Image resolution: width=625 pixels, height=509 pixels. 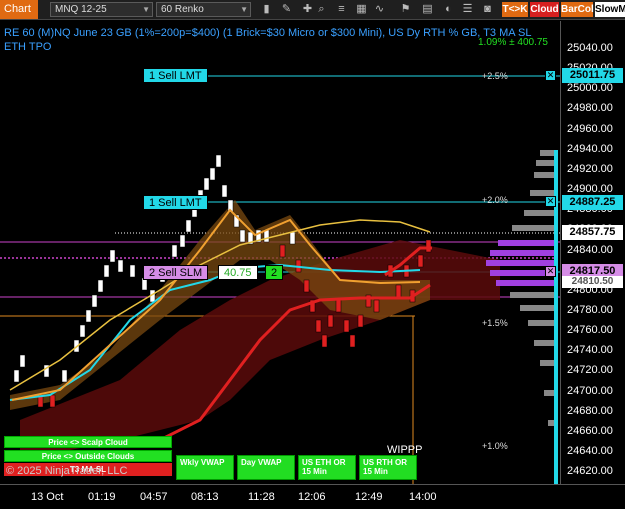 What do you see at coordinates (175, 75) in the screenshot?
I see `sell-limit-order-top: 1 Sell LMT` at bounding box center [175, 75].